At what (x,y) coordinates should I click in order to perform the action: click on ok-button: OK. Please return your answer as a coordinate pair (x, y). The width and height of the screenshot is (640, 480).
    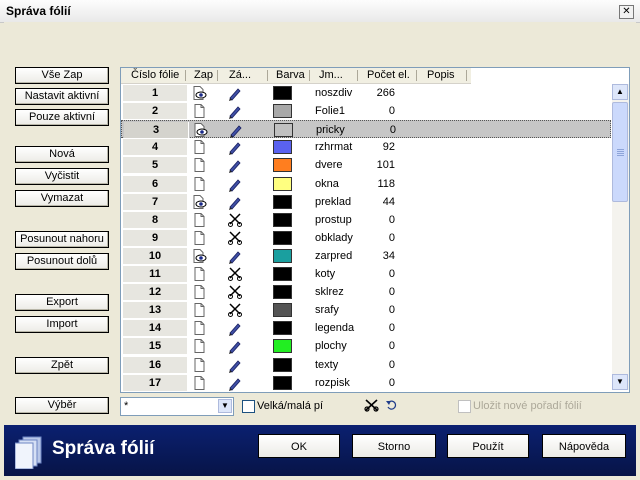
    Looking at the image, I should click on (299, 446).